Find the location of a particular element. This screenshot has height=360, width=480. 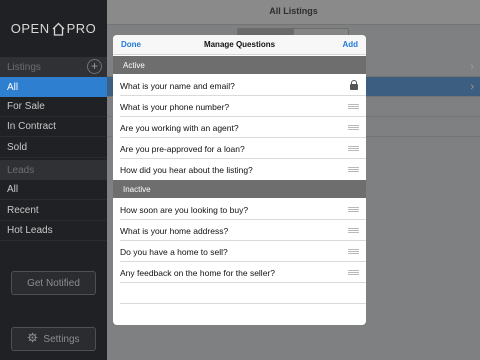

app-logo: OPEN PRO is located at coordinates (53, 28).